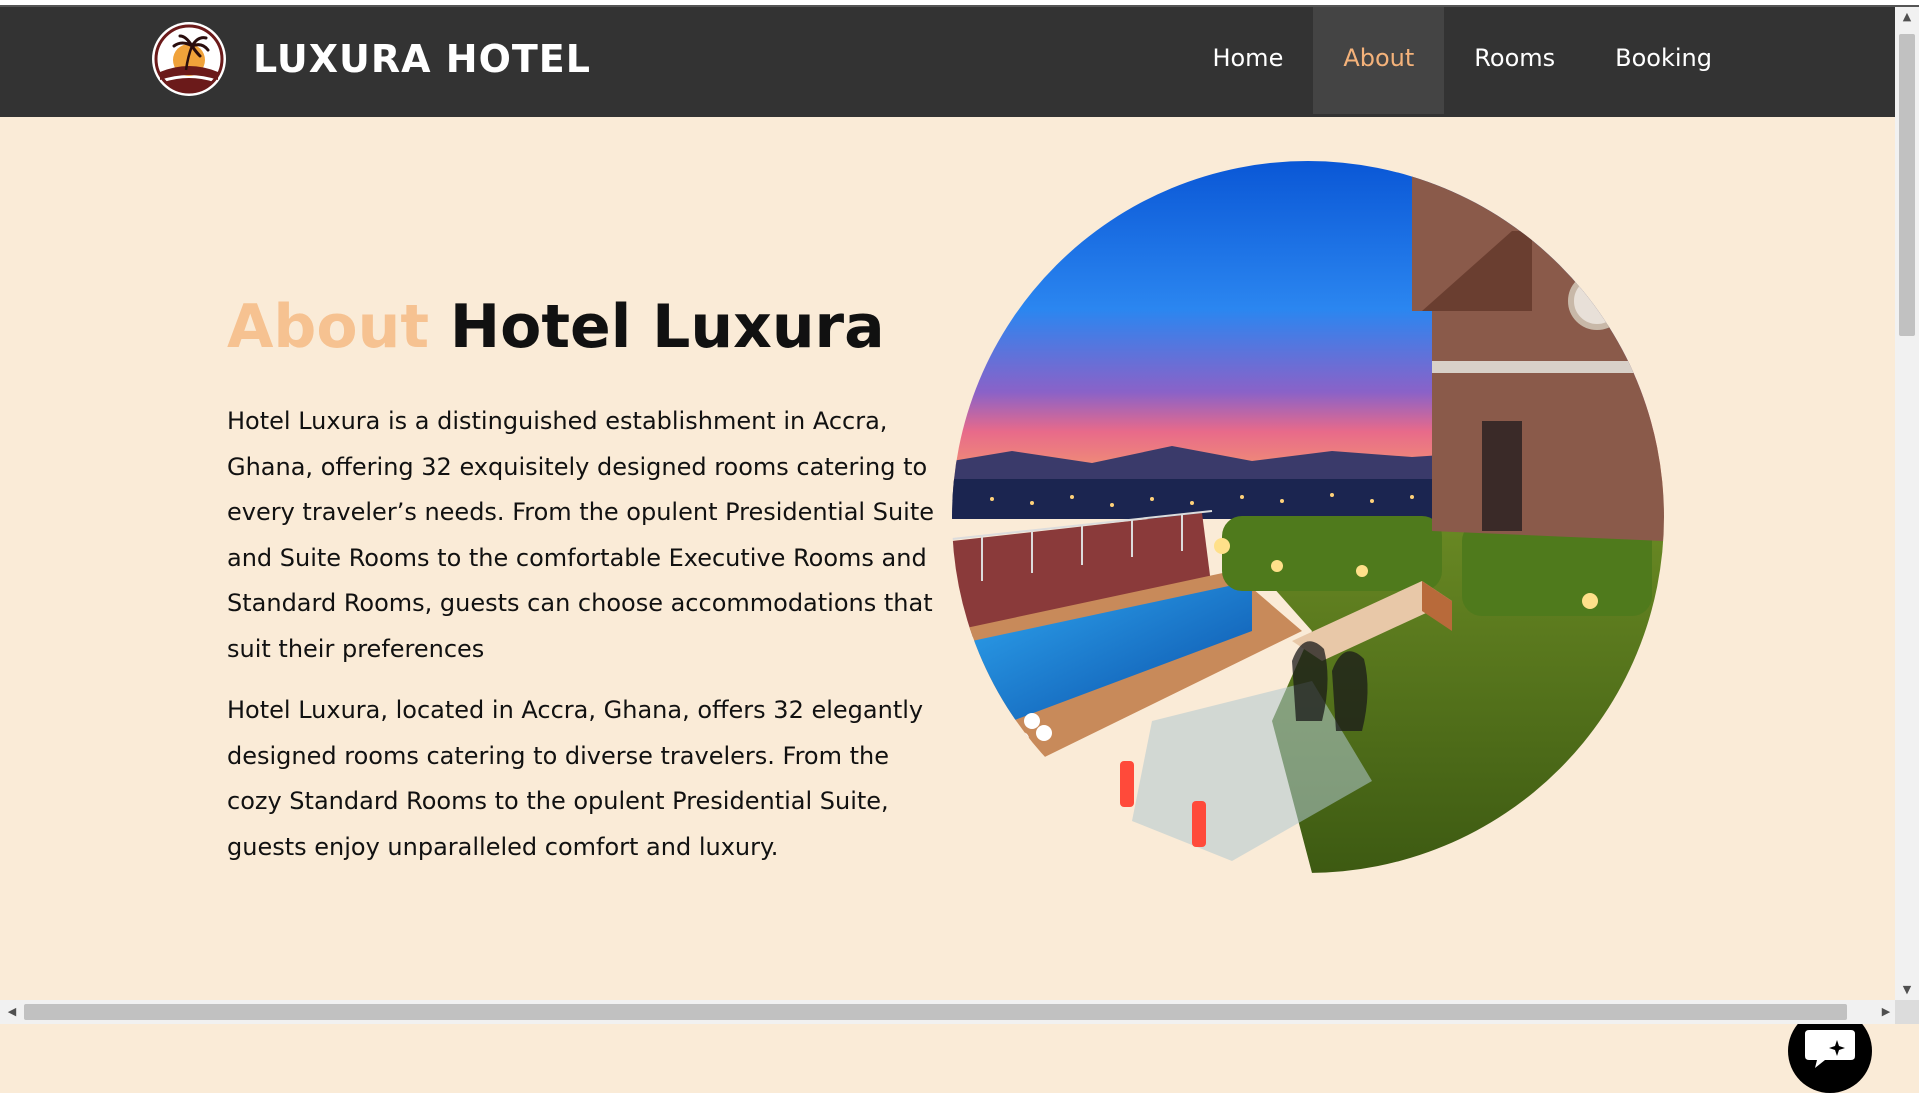 This screenshot has width=1919, height=1093. Describe the element at coordinates (1247, 60) in the screenshot. I see `nav-home: Home` at that location.